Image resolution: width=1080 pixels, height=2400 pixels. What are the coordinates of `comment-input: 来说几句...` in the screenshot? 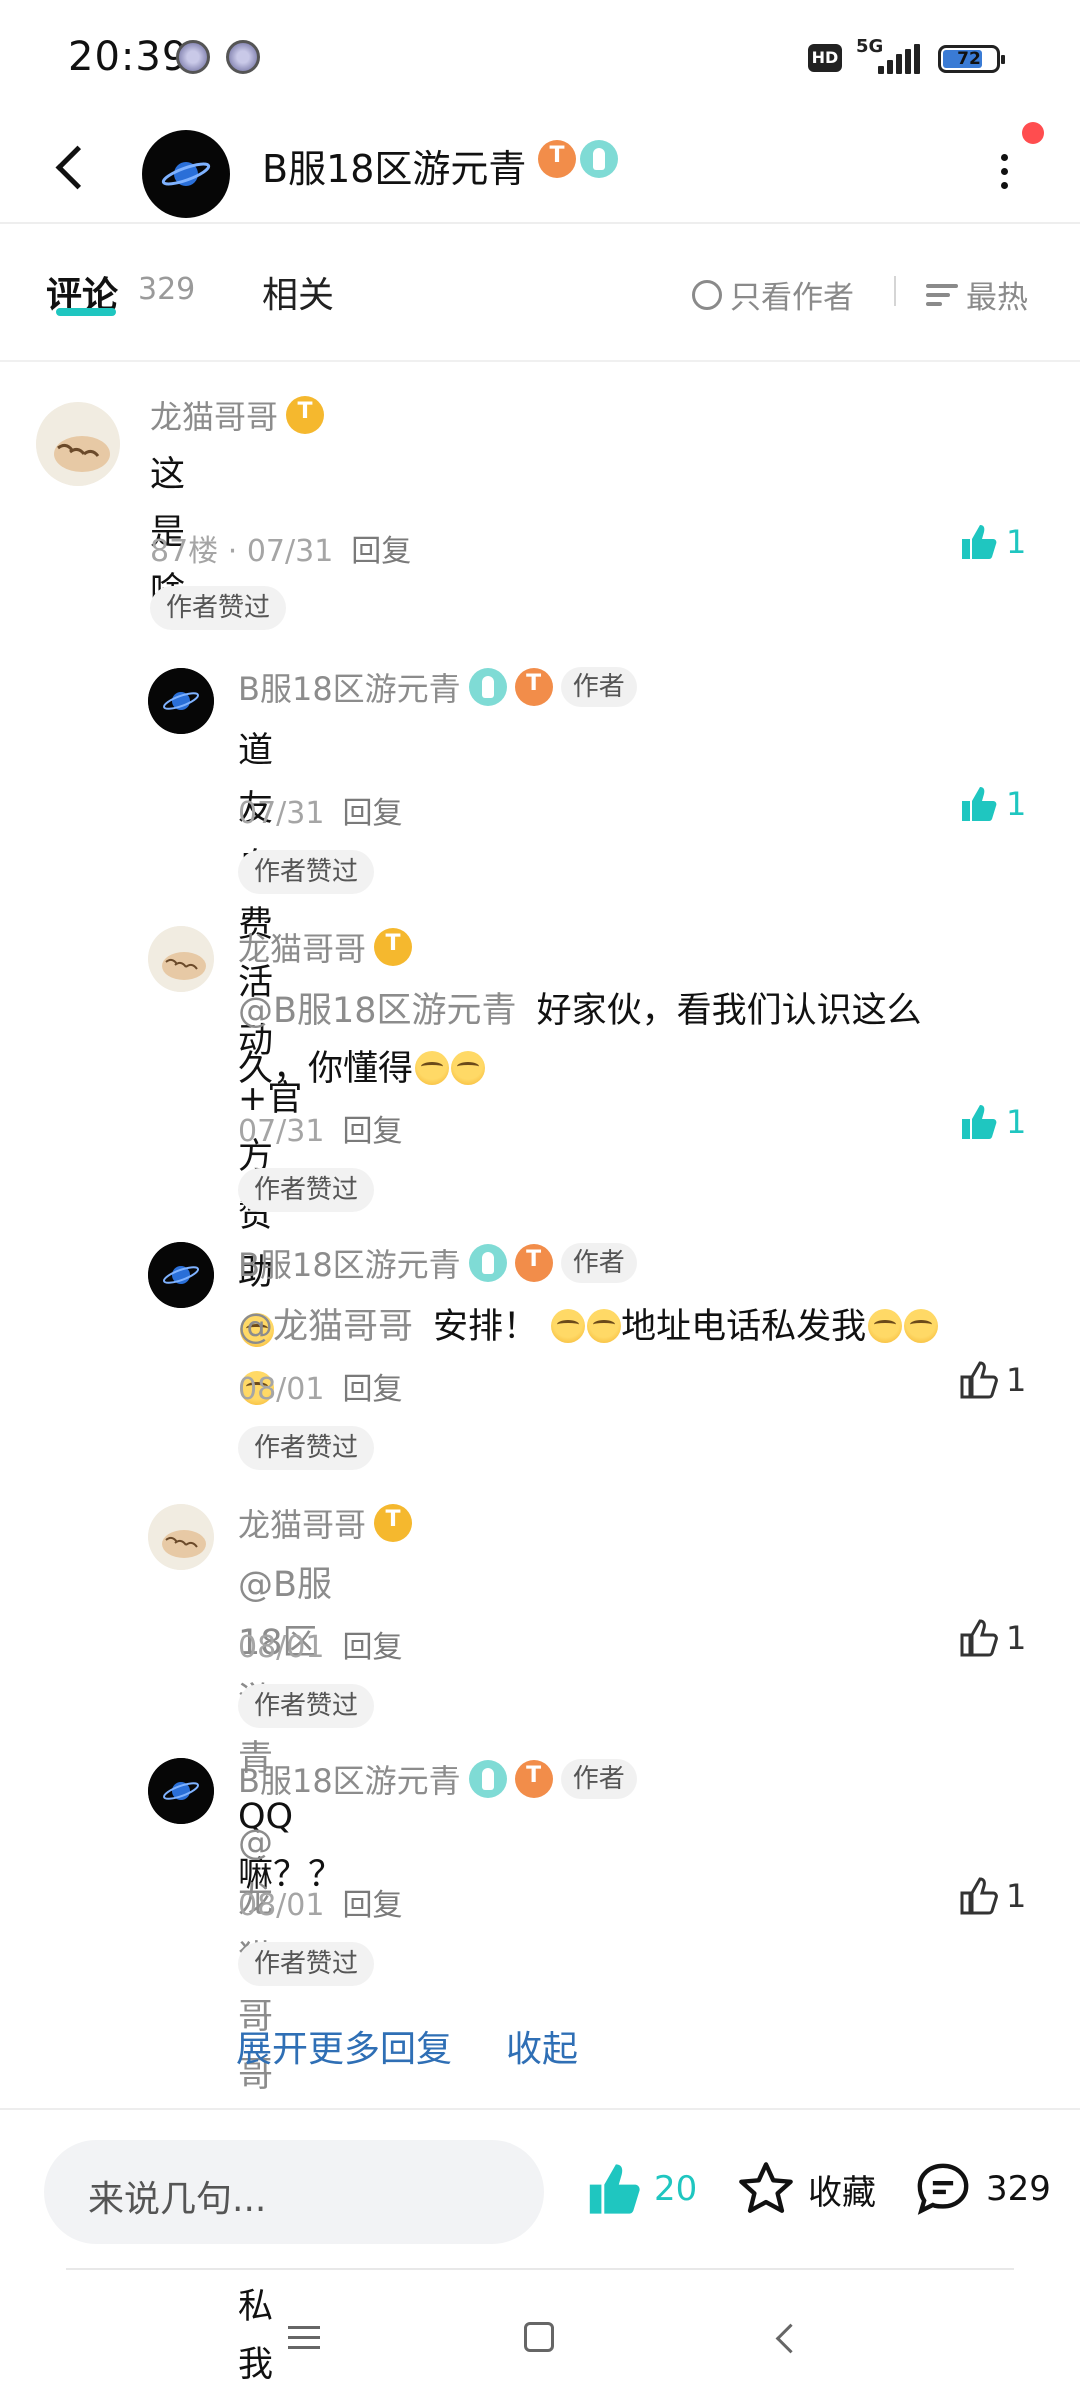 It's located at (294, 2192).